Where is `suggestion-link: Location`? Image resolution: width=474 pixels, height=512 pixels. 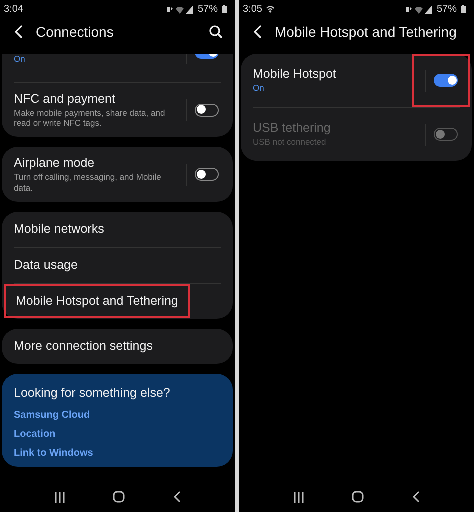
suggestion-link: Location is located at coordinates (117, 434).